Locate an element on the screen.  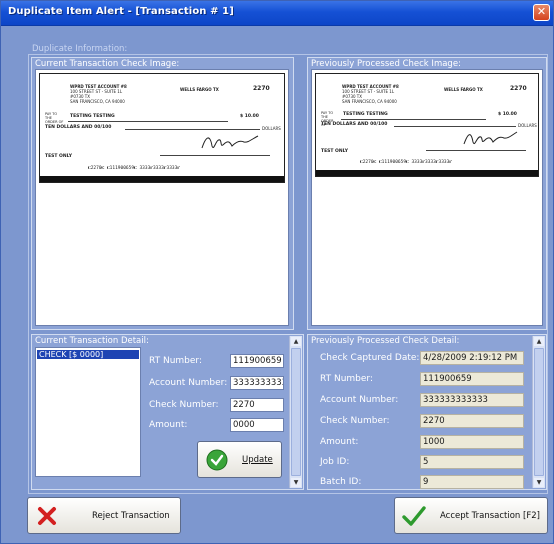
accept-transaction-button: Accept Transaction [F2] is located at coordinates (471, 515).